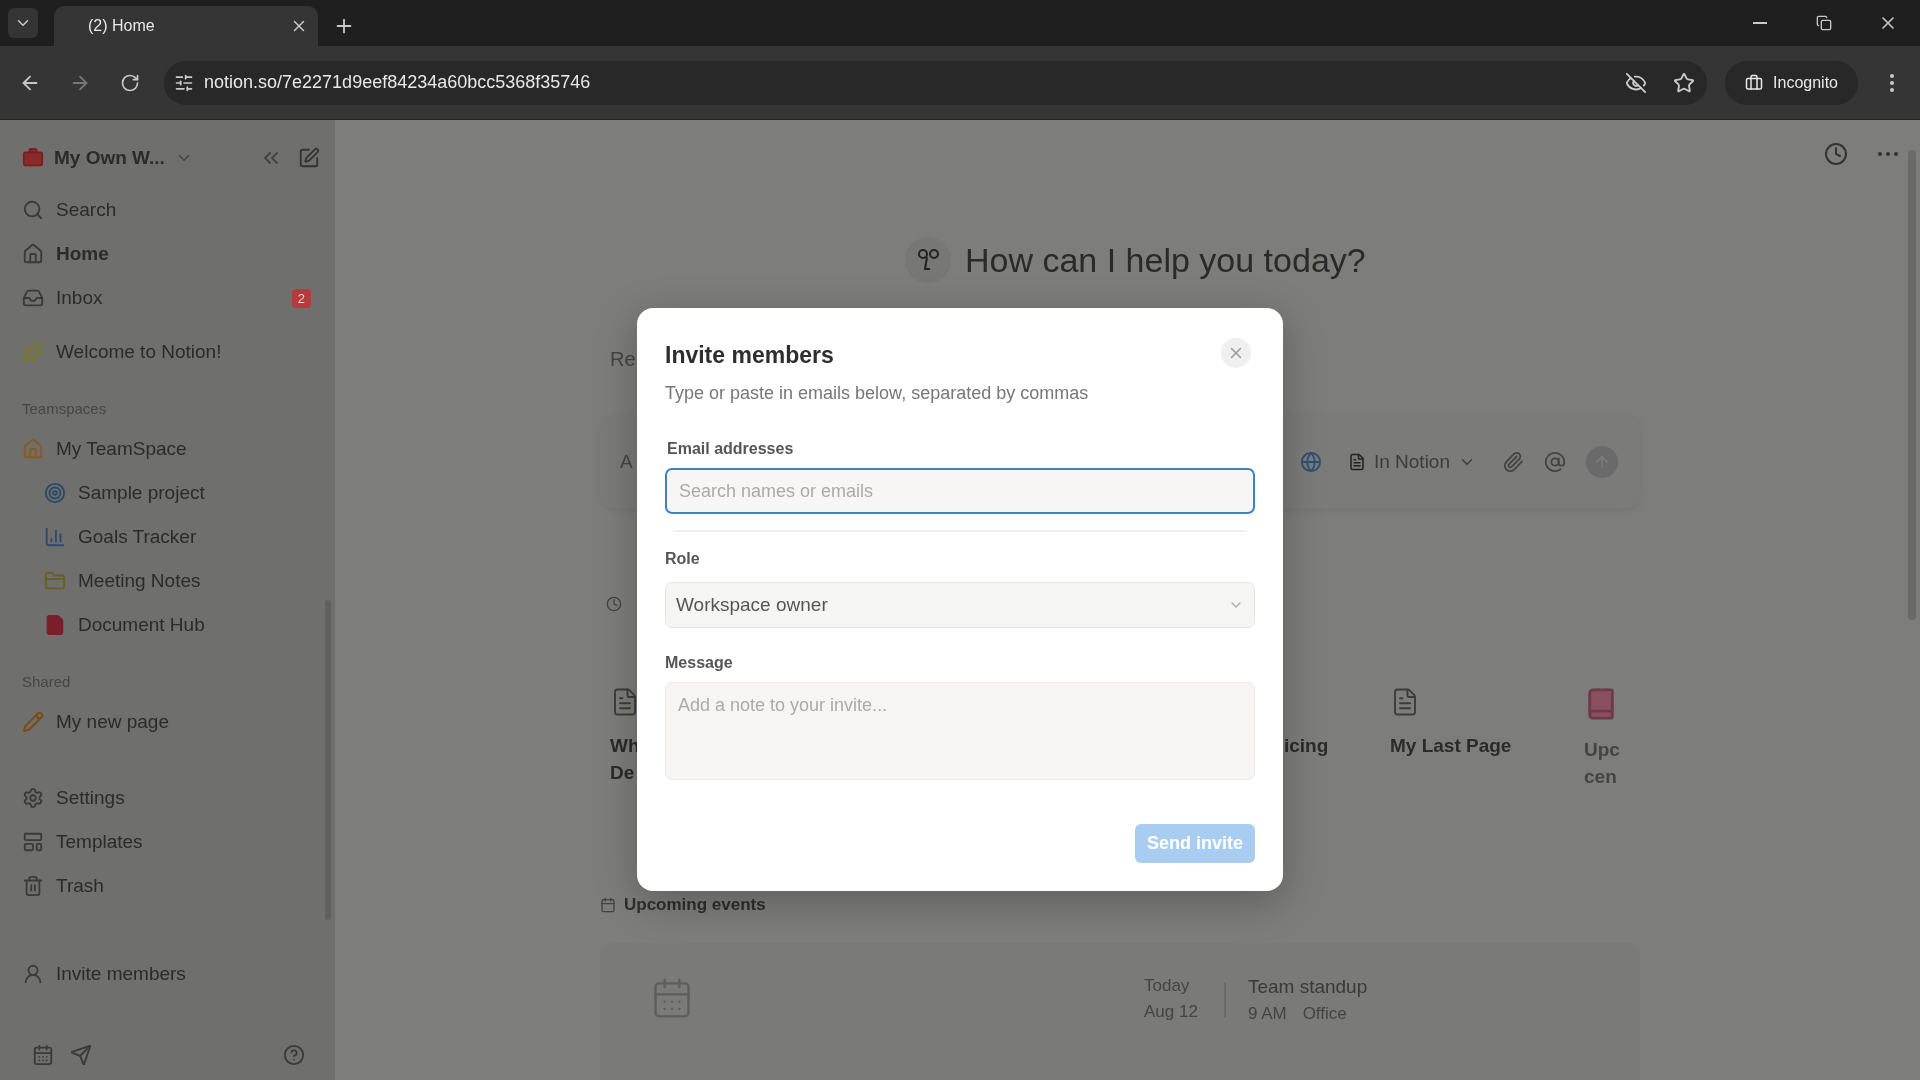 Image resolution: width=1920 pixels, height=1080 pixels. Describe the element at coordinates (683, 559) in the screenshot. I see `field-label: Role` at that location.